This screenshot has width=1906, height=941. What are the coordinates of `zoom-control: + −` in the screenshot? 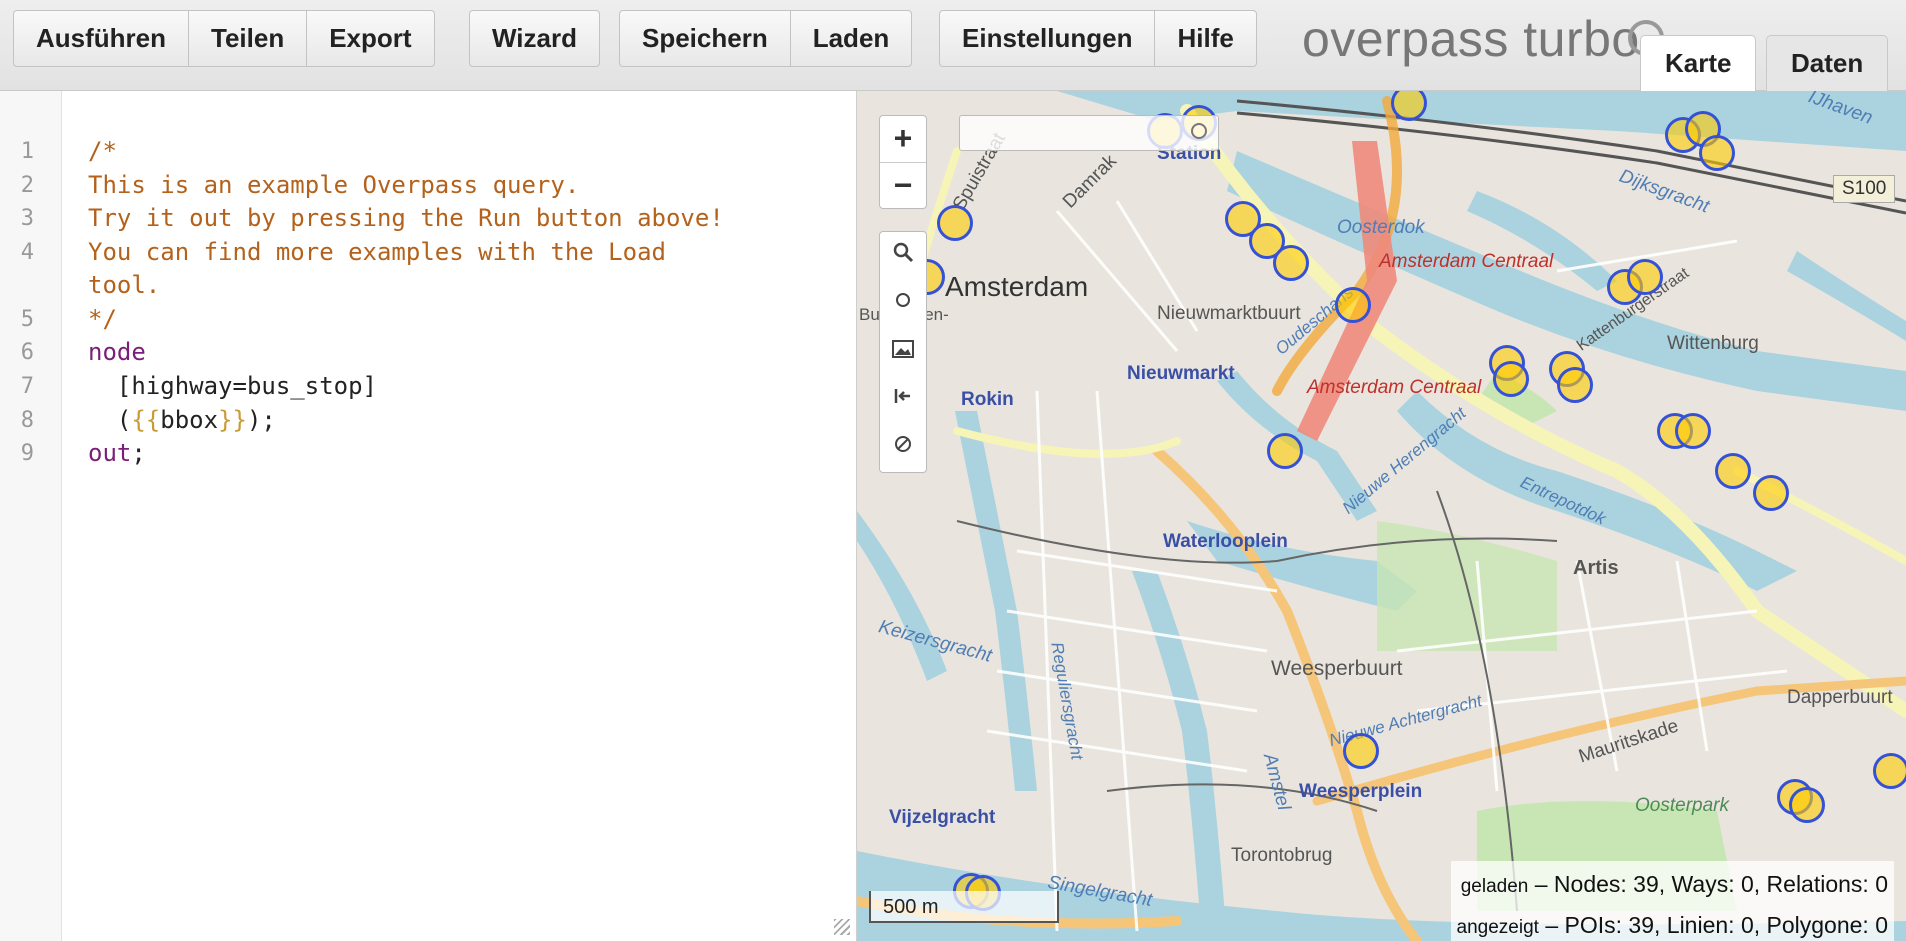 It's located at (903, 162).